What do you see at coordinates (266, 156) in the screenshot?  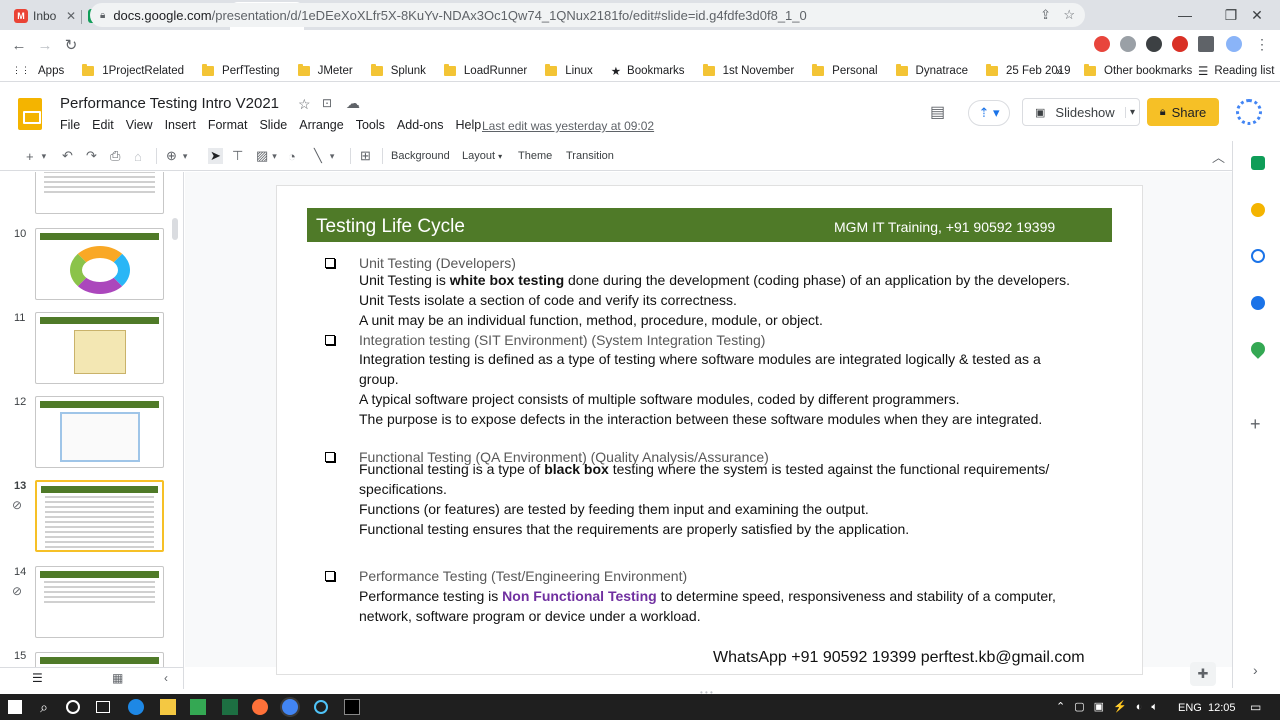 I see `image-icon: ▨ ▾` at bounding box center [266, 156].